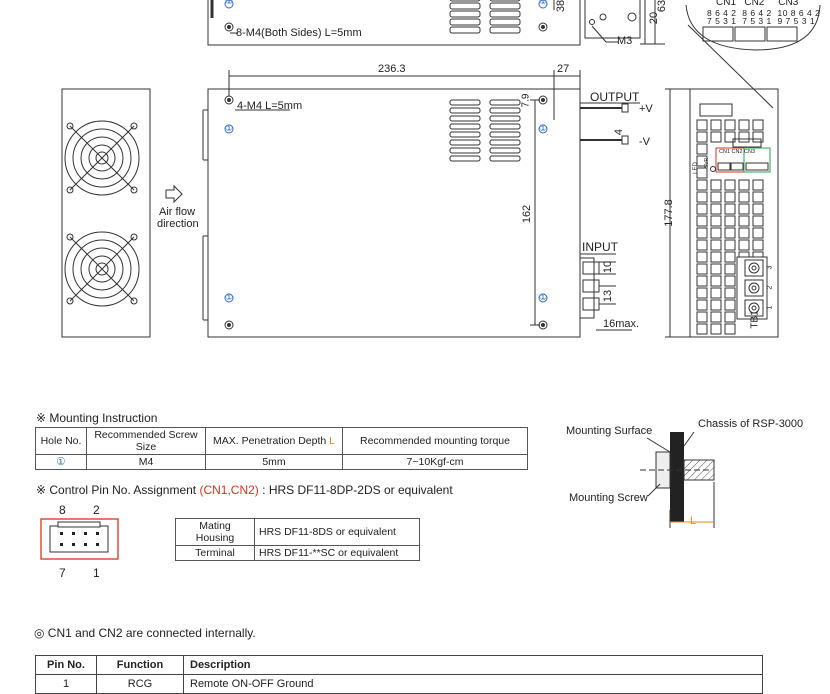 Image resolution: width=830 pixels, height=694 pixels. I want to click on dim-4-label: 4, so click(619, 132).